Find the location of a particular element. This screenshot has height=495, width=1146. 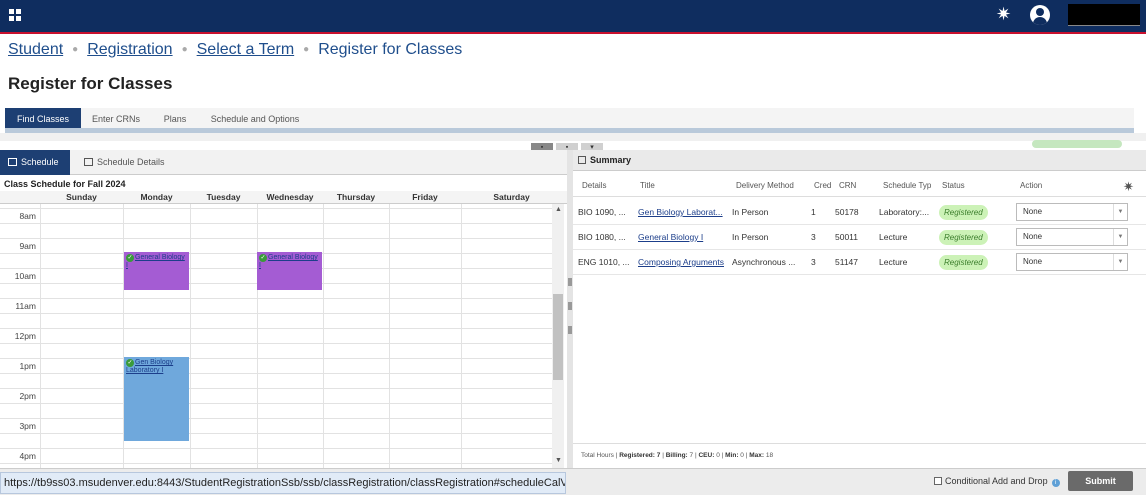

conditional-add-drop-label: Conditional Add and Drop is located at coordinates (996, 481).